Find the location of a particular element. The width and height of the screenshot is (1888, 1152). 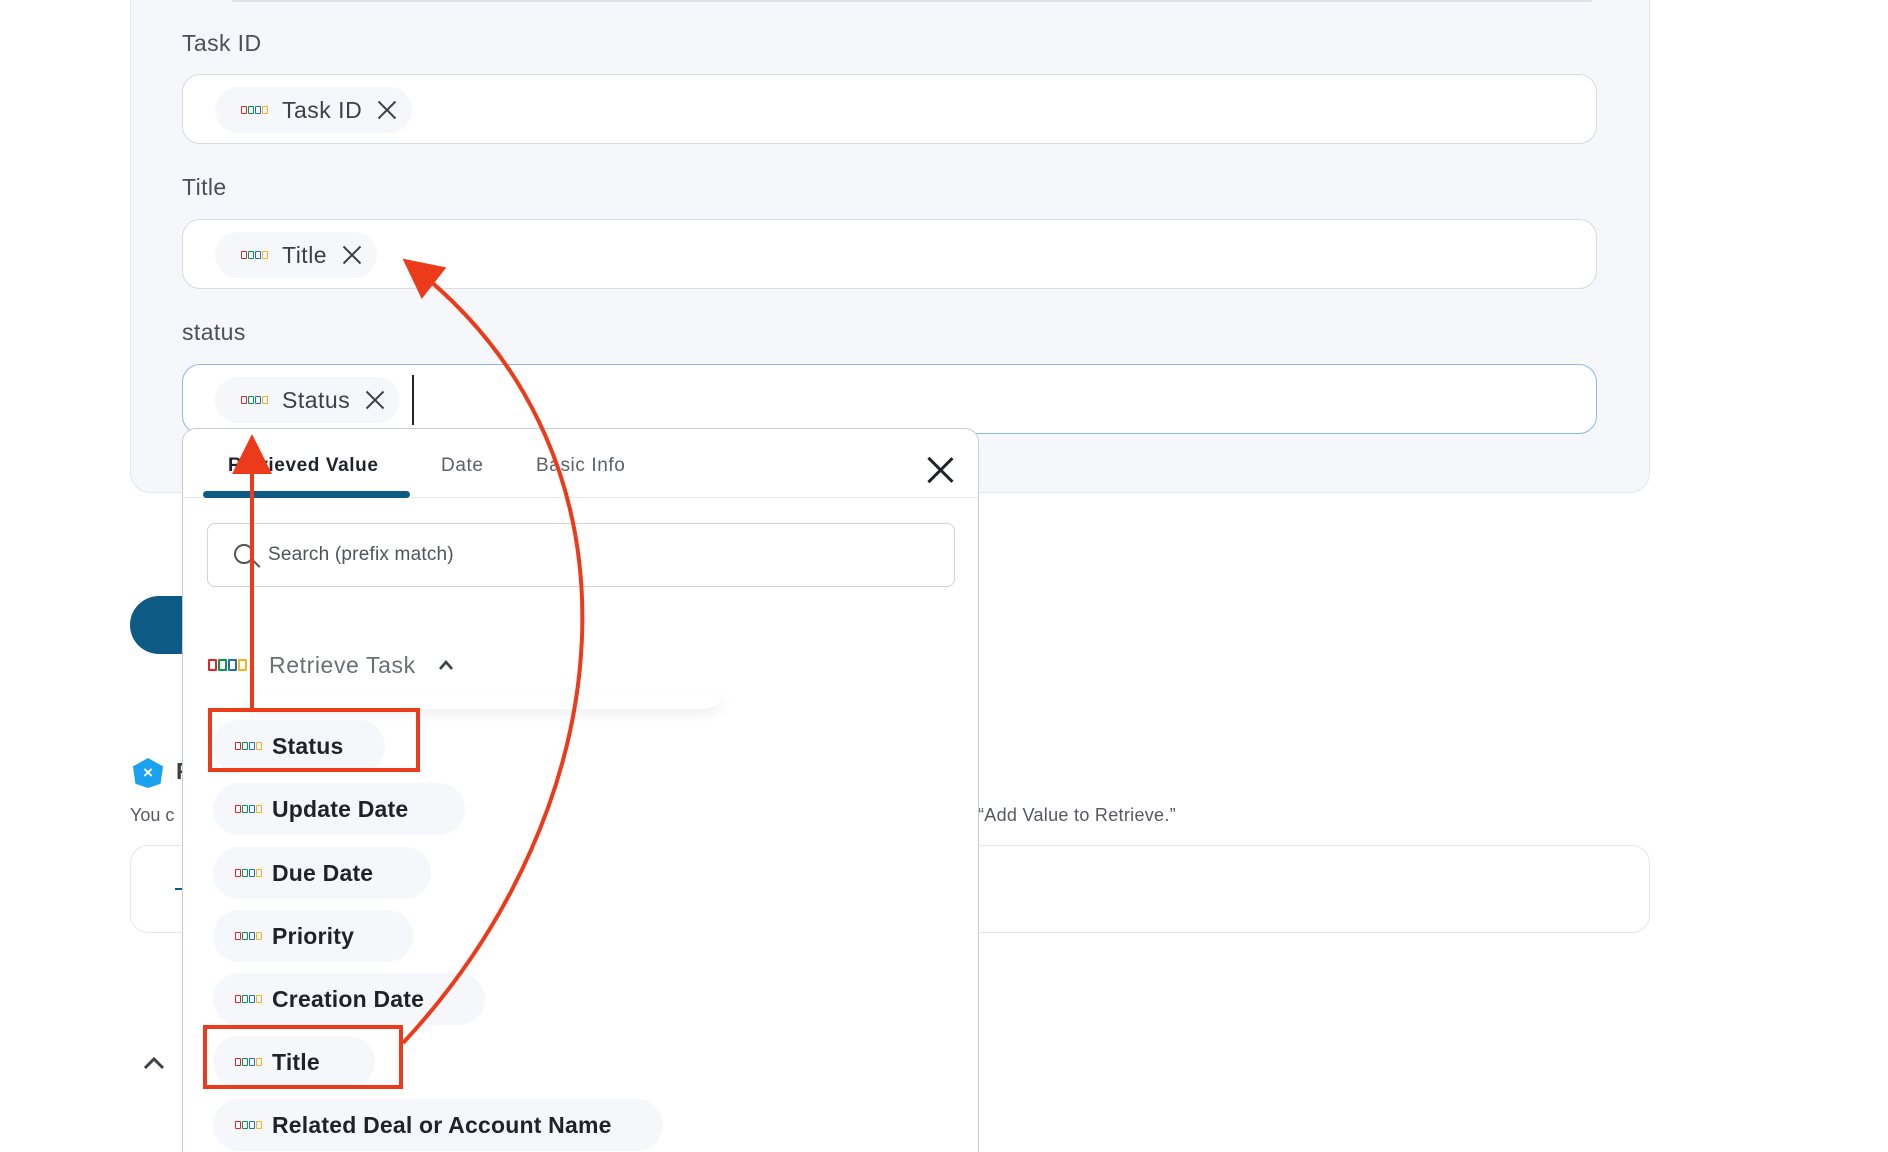

title-label: Title is located at coordinates (204, 187).